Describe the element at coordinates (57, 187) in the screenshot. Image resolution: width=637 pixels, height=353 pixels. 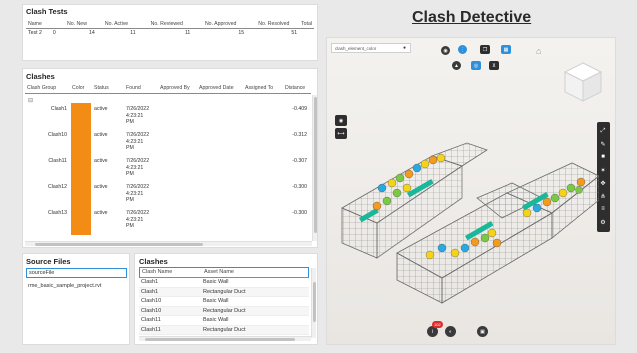
I see `clash-group-cell: Clash12` at that location.